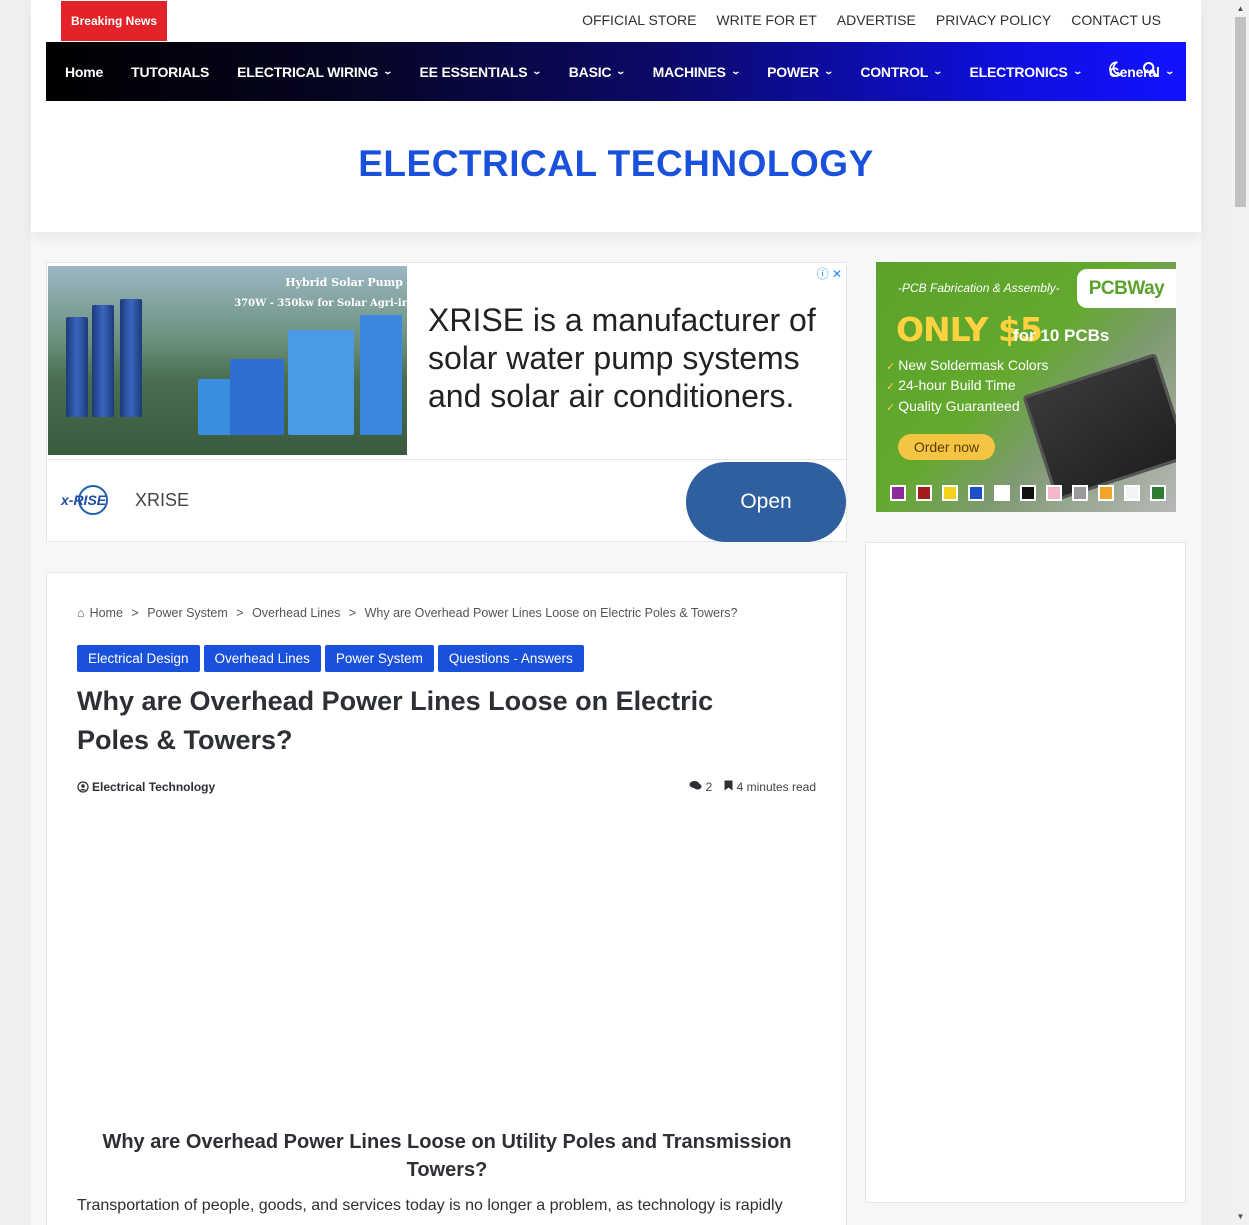 The height and width of the screenshot is (1225, 1249). Describe the element at coordinates (379, 658) in the screenshot. I see `tag-power-system: Power System` at that location.